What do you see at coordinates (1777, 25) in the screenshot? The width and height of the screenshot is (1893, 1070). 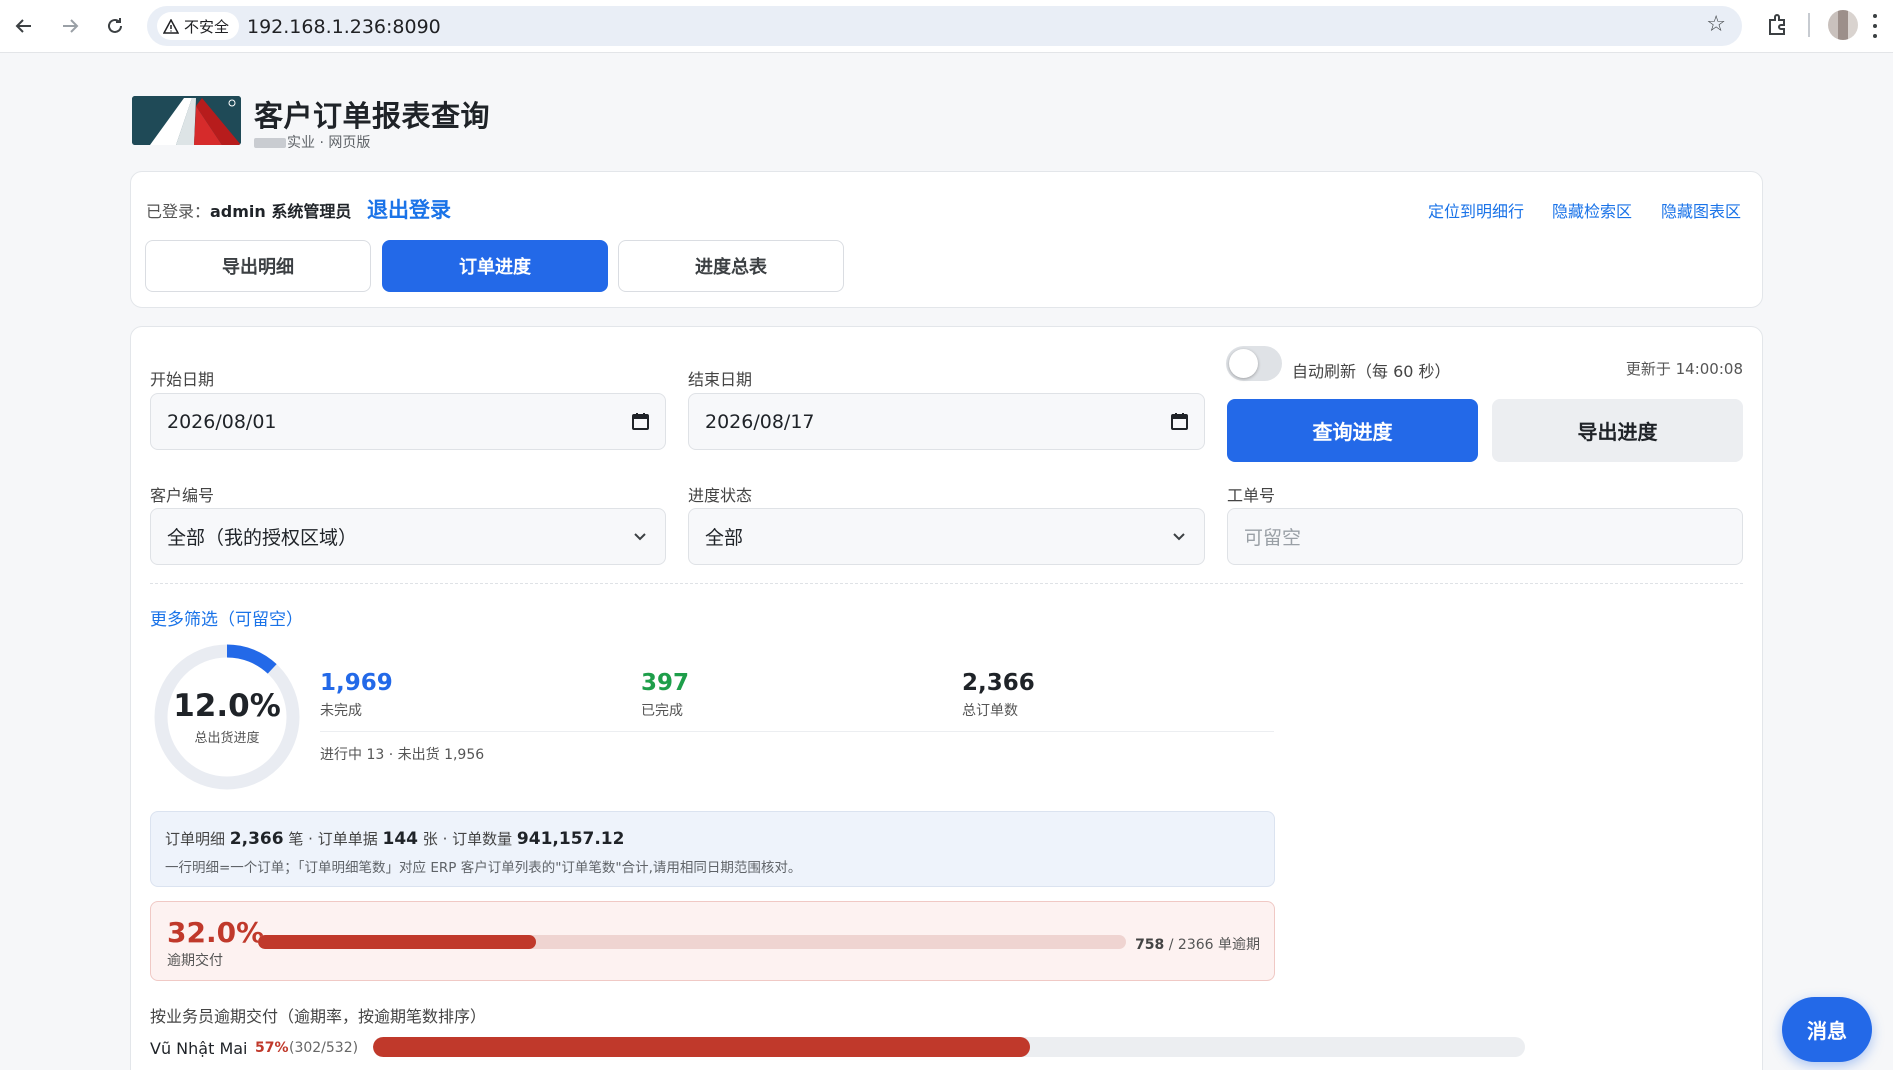 I see `extensions-icon` at bounding box center [1777, 25].